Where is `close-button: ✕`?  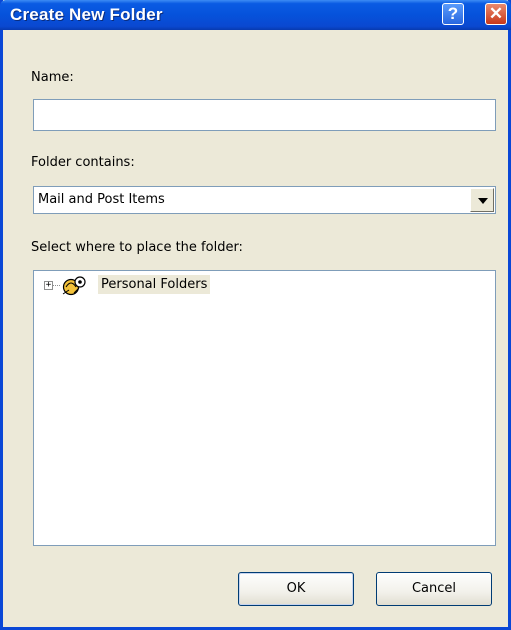
close-button: ✕ is located at coordinates (496, 14).